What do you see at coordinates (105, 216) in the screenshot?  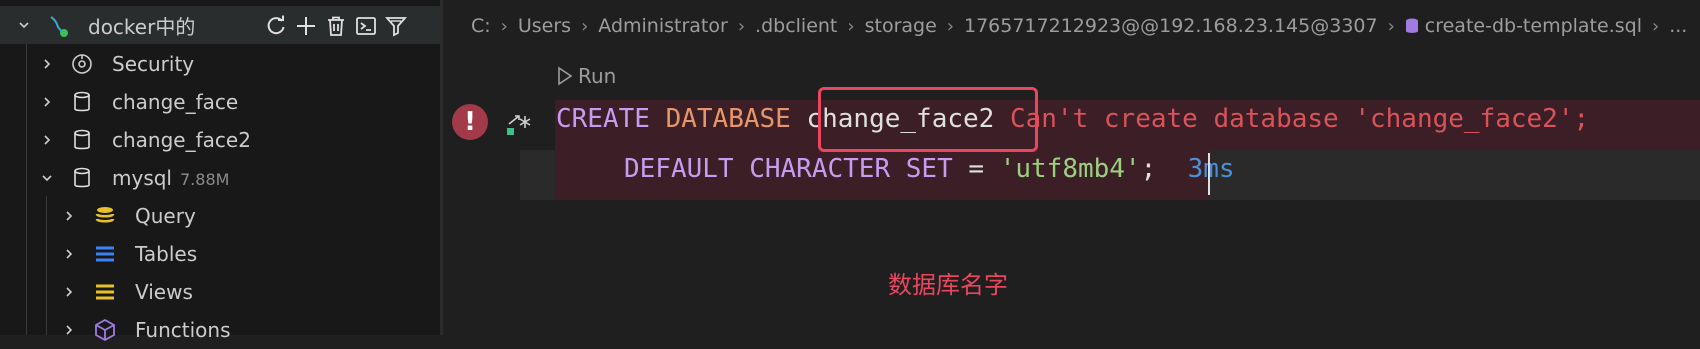 I see `query-icon` at bounding box center [105, 216].